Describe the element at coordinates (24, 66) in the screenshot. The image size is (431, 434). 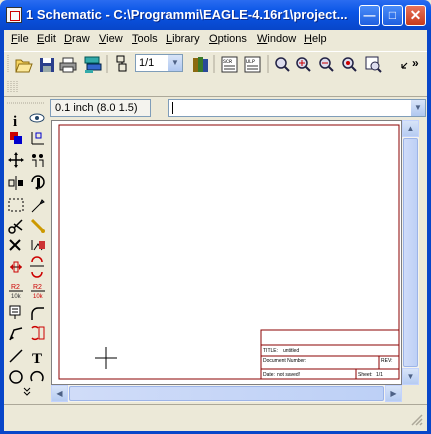
I see `open-icon` at that location.